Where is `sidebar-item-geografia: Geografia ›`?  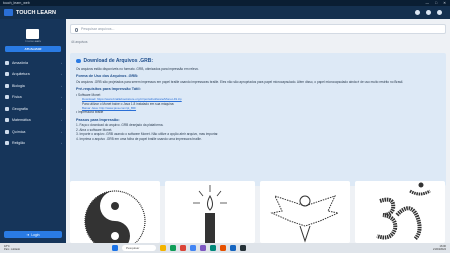 sidebar-item-geografia: Geografia › is located at coordinates (33, 109).